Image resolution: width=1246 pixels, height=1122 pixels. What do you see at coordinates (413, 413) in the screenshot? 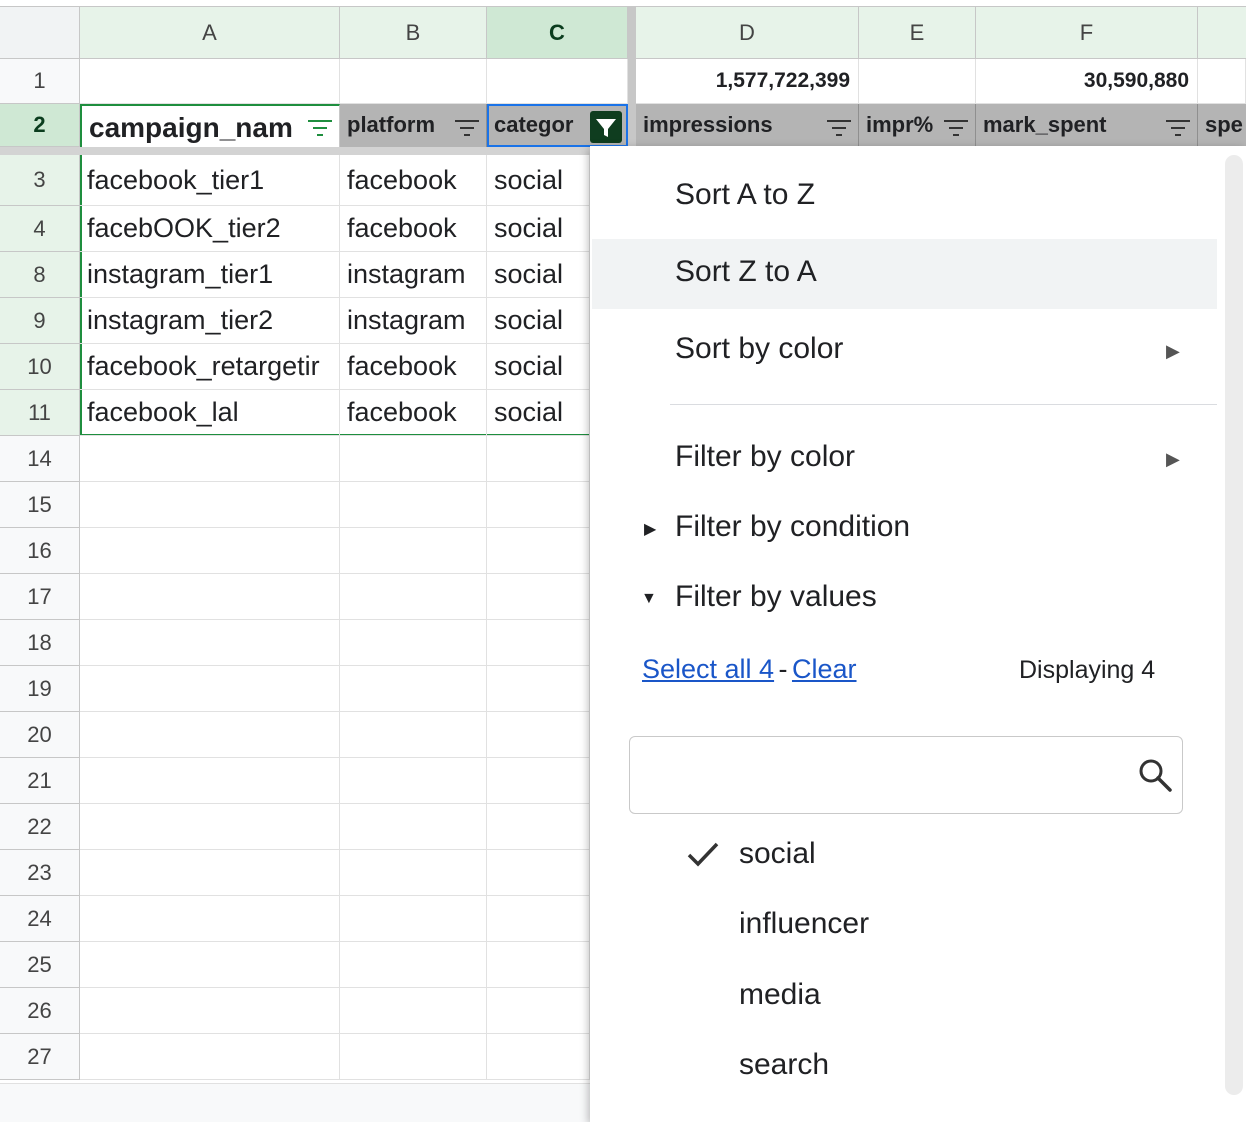
I see `cell-b11: facebook` at bounding box center [413, 413].